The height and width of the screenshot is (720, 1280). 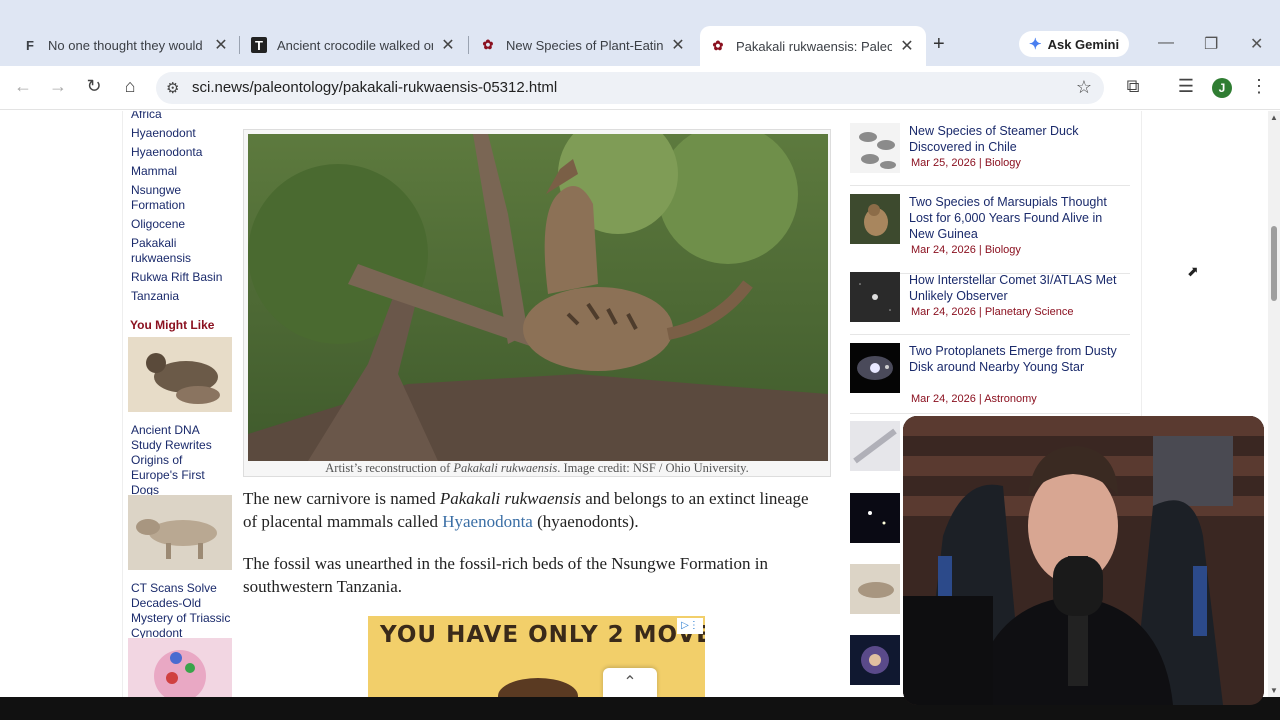 I want to click on page-scrollbar: ▲ ▼, so click(x=1274, y=404).